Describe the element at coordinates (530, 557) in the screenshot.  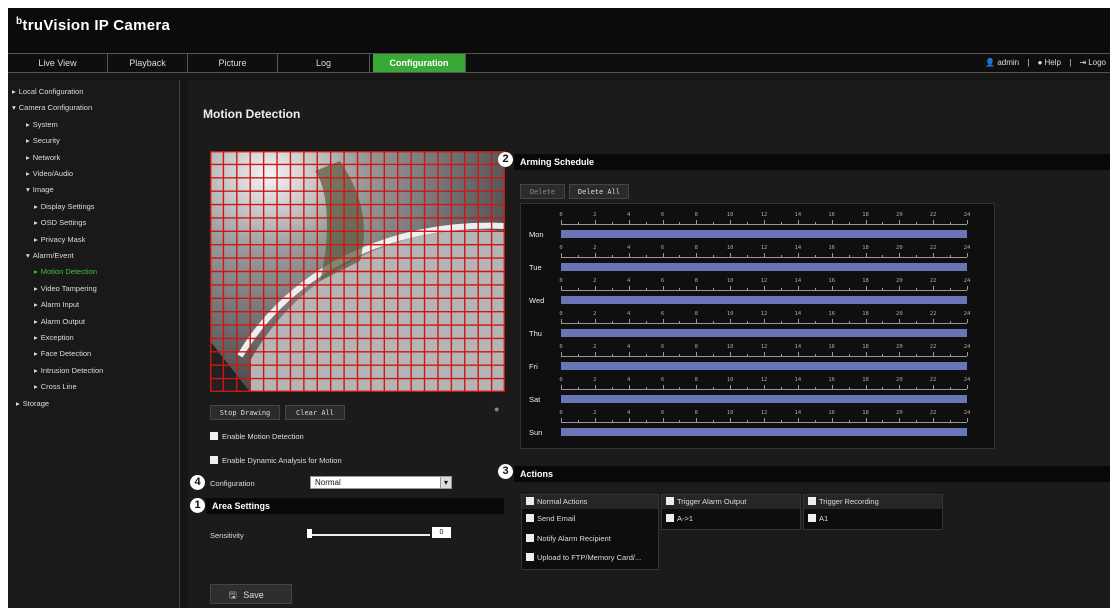
I see `upload-ftp-checkbox` at that location.